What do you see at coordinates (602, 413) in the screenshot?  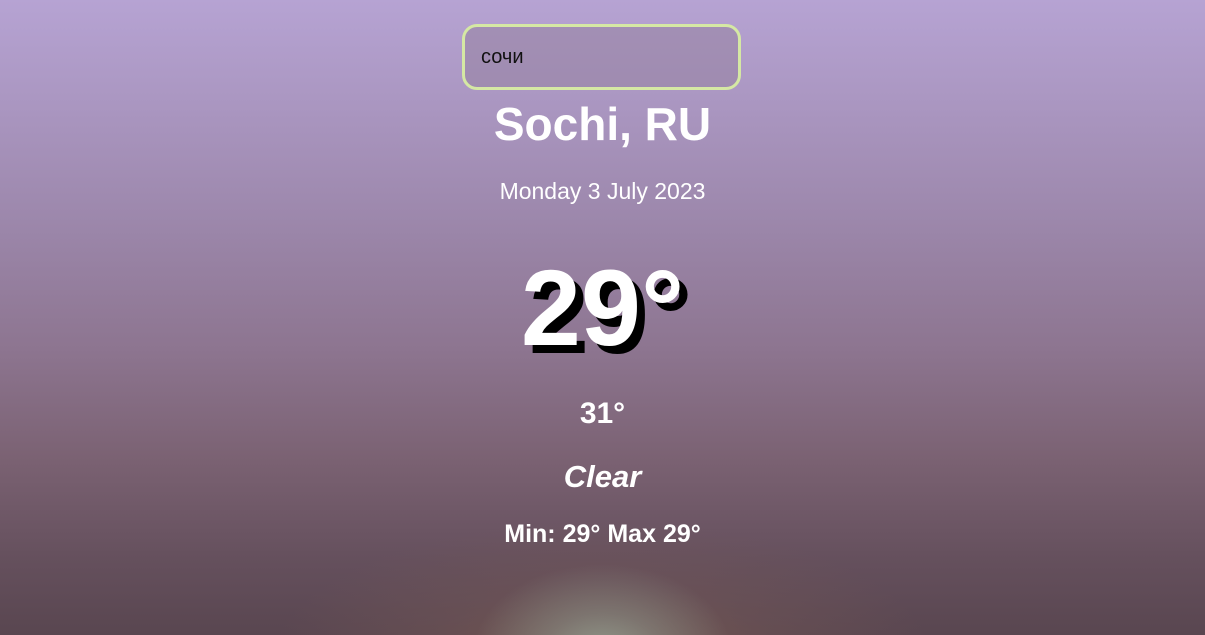 I see `feels-like-temperature: 31°` at bounding box center [602, 413].